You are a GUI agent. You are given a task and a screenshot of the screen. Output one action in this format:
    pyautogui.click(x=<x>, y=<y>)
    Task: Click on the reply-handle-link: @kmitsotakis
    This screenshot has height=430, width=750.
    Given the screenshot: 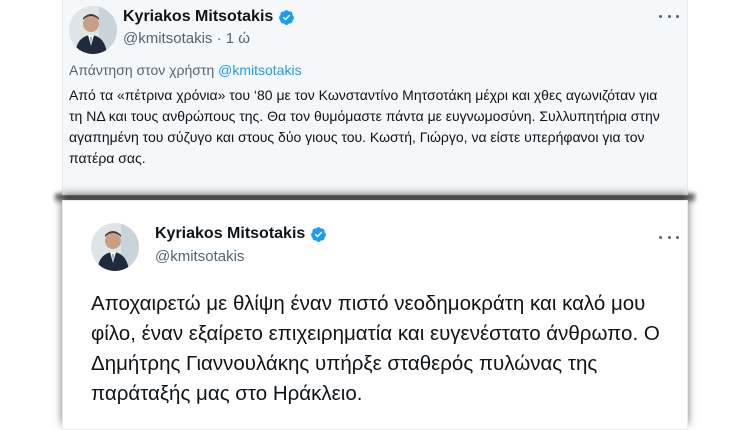 What is the action you would take?
    pyautogui.click(x=259, y=70)
    